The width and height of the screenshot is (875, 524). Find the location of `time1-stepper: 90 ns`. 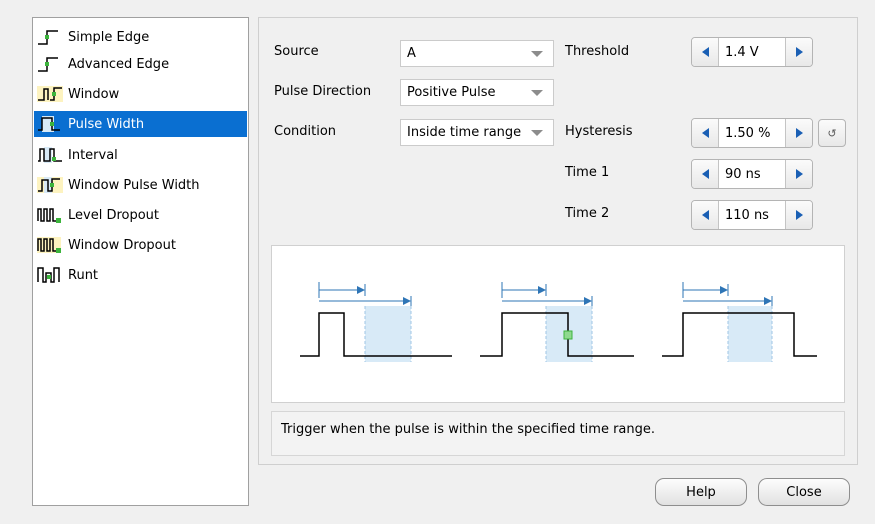

time1-stepper: 90 ns is located at coordinates (752, 174).